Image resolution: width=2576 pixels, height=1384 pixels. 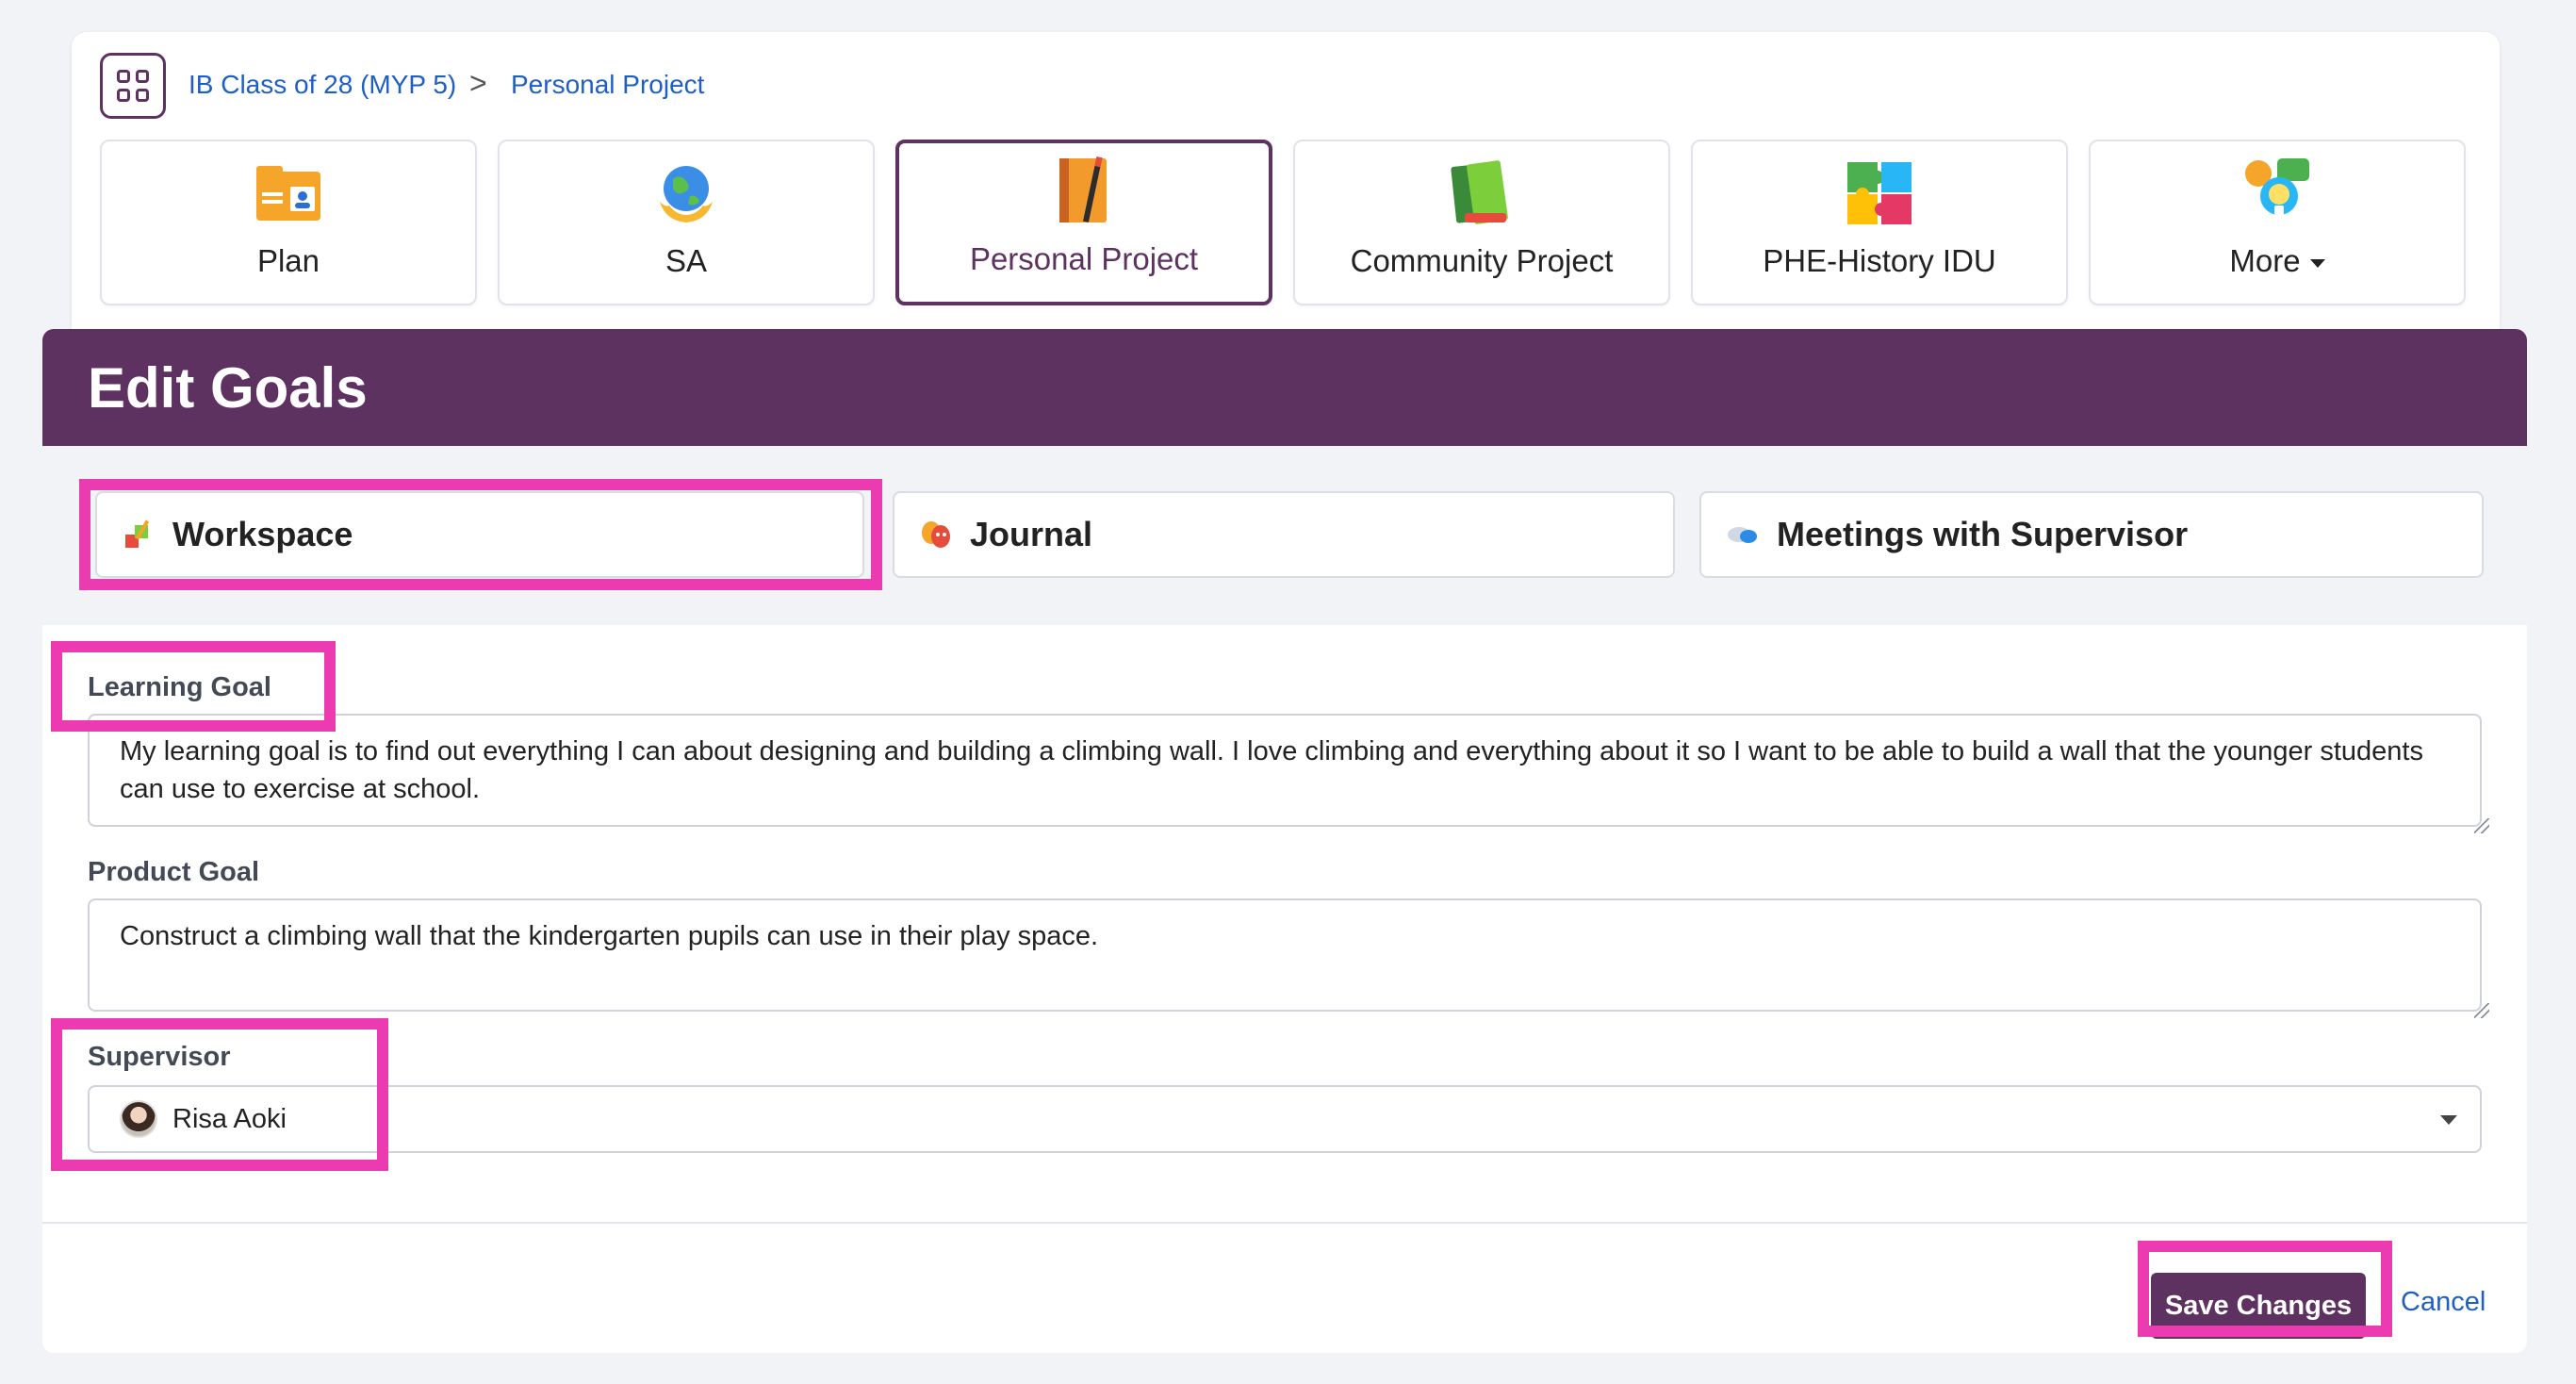 I want to click on breadcrumb-current-link: Personal Project, so click(x=607, y=85).